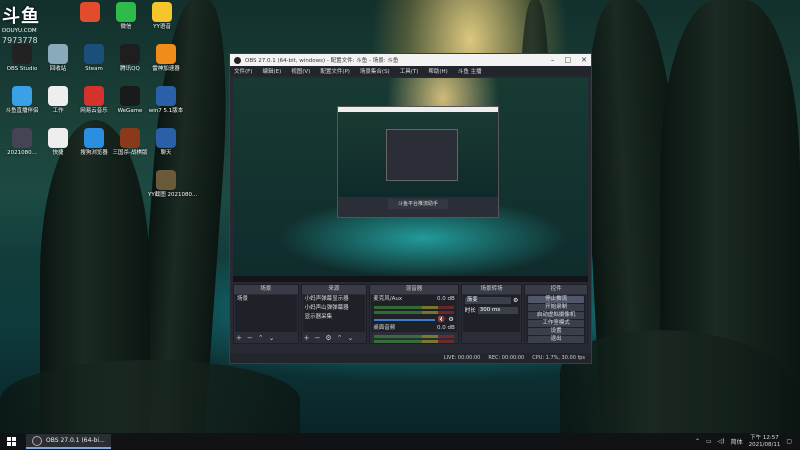 The image size is (800, 450). Describe the element at coordinates (553, 60) in the screenshot. I see `minimize-icon: –` at that location.